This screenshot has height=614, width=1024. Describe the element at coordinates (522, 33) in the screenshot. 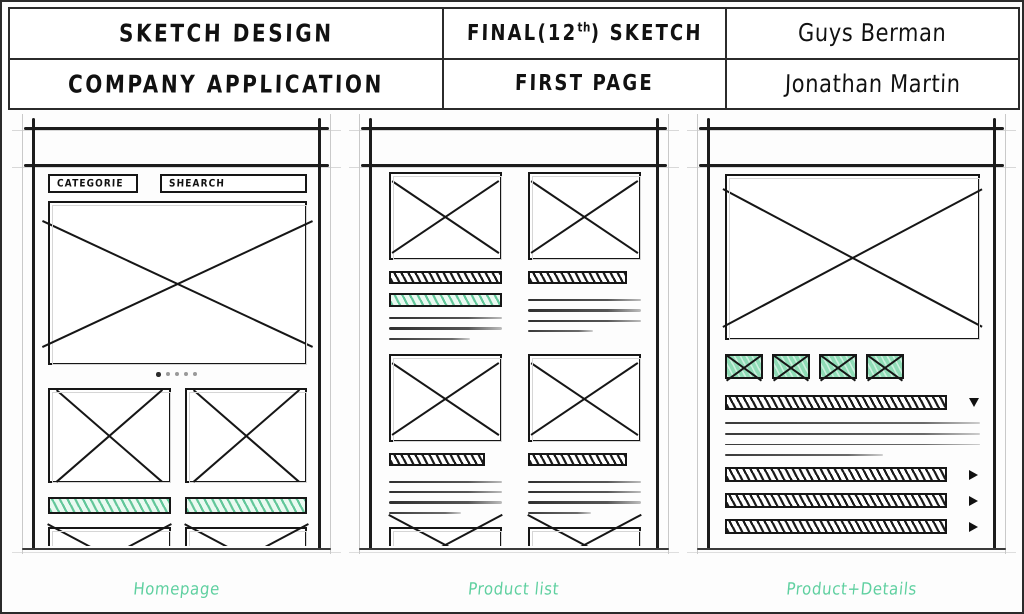

I see `revision-prefix: FINAL(12` at that location.